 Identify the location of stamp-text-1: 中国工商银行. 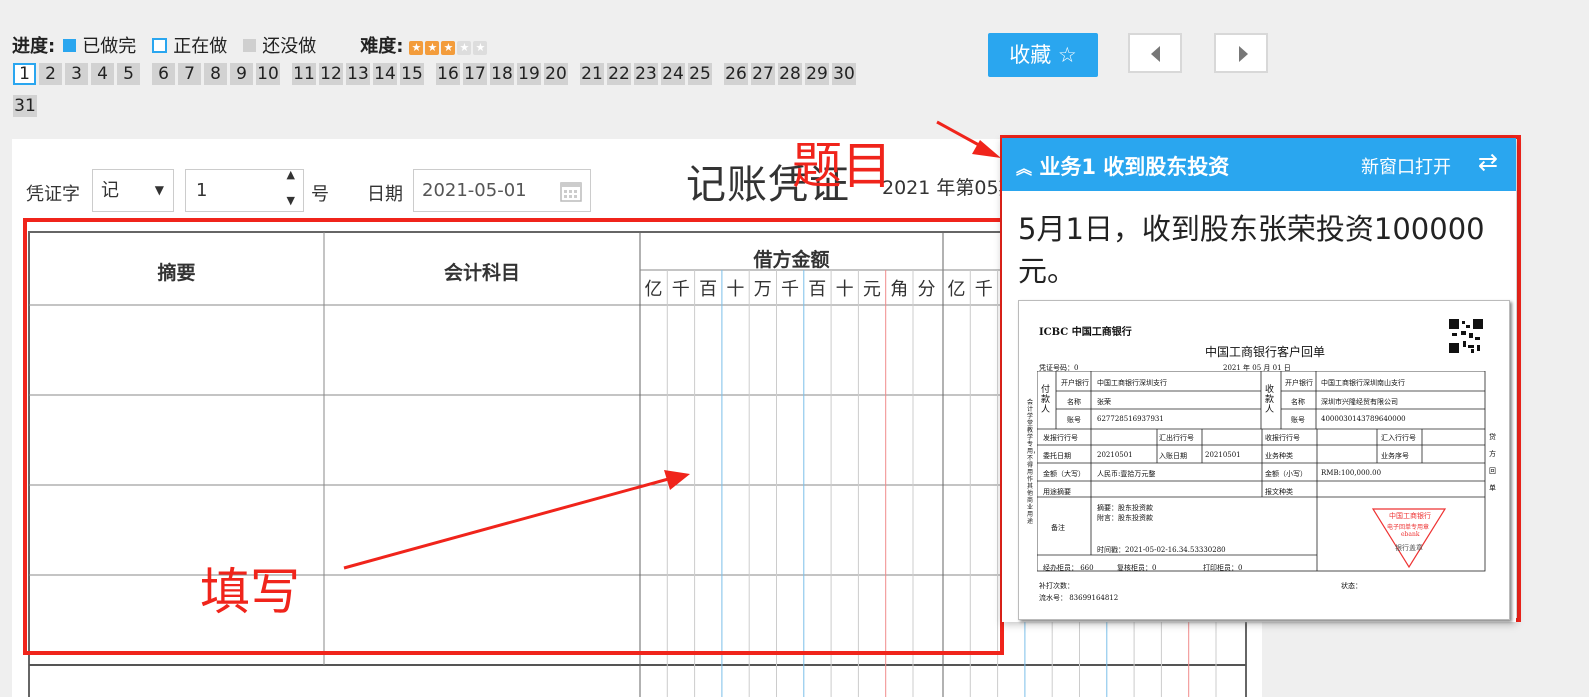
(1410, 516).